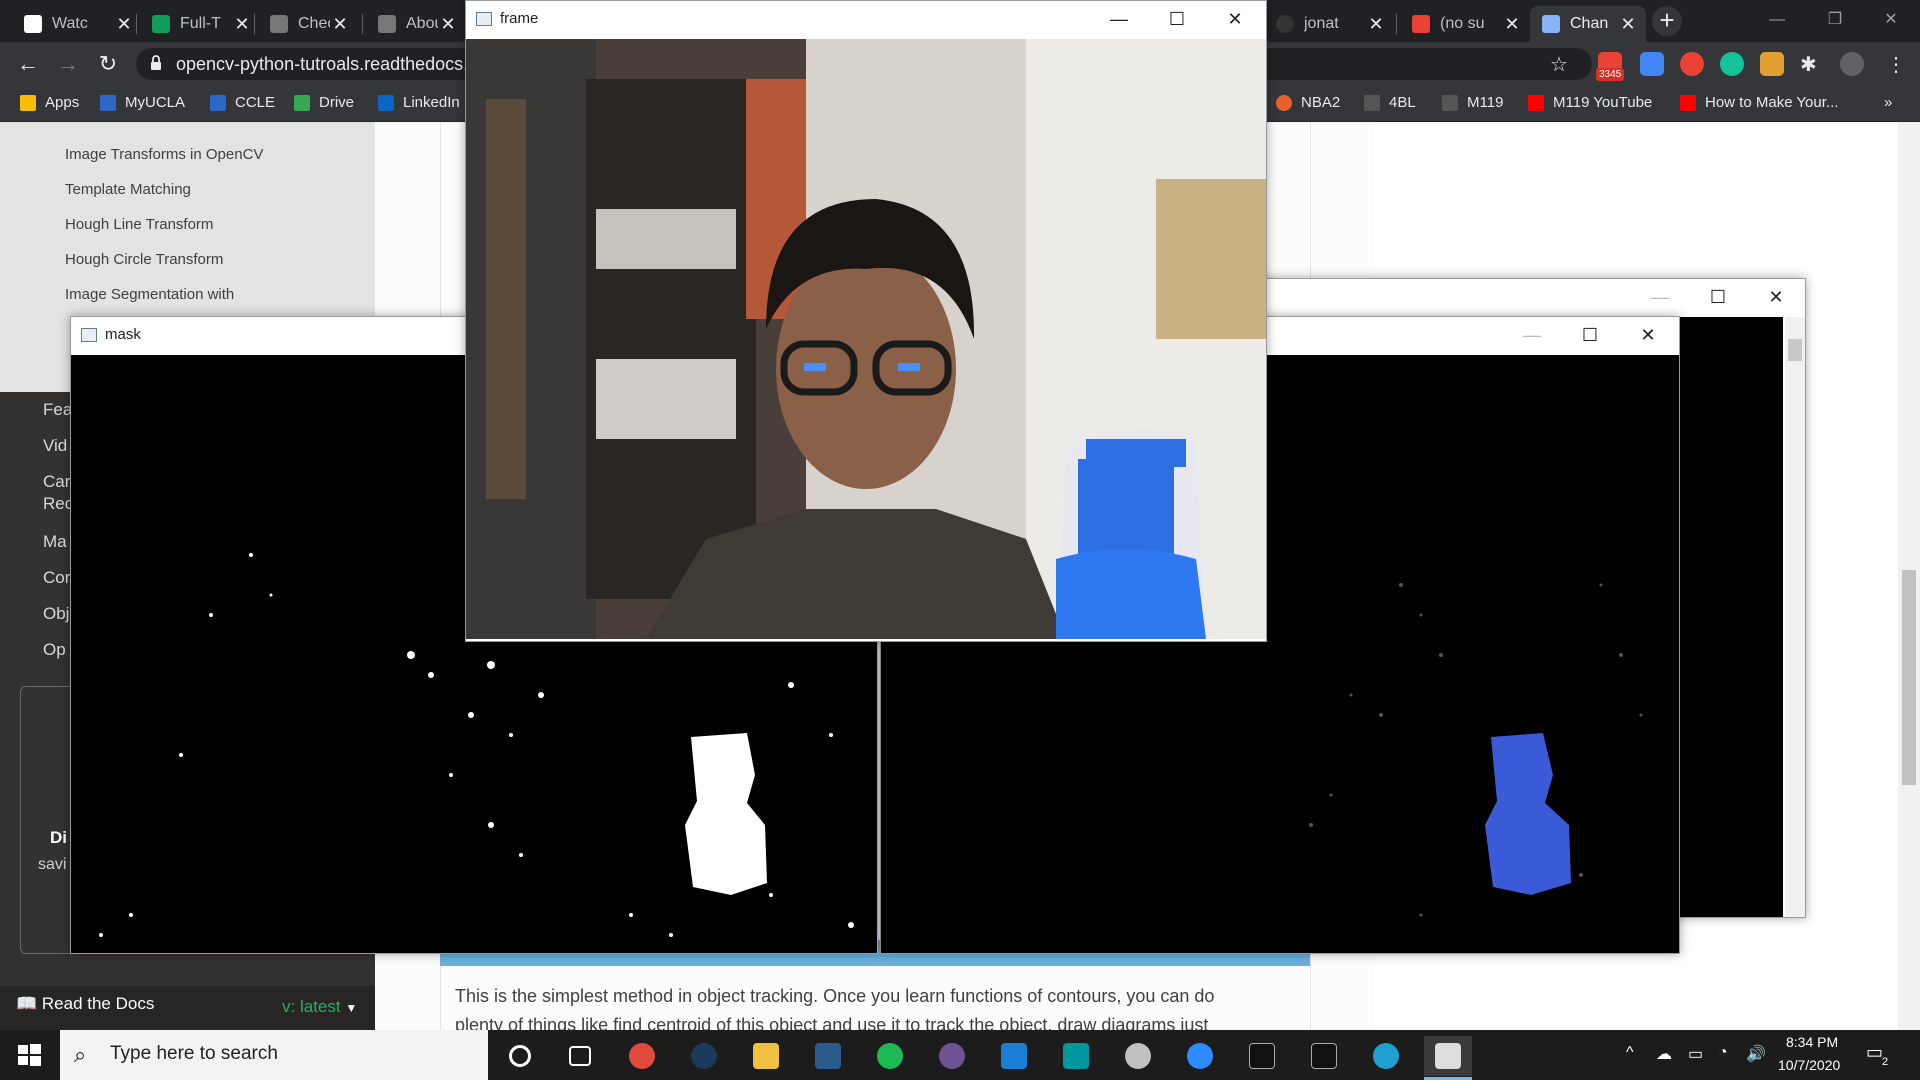 This screenshot has height=1080, width=1920. Describe the element at coordinates (194, 1053) in the screenshot. I see `search-placeholder: Type here to search` at that location.